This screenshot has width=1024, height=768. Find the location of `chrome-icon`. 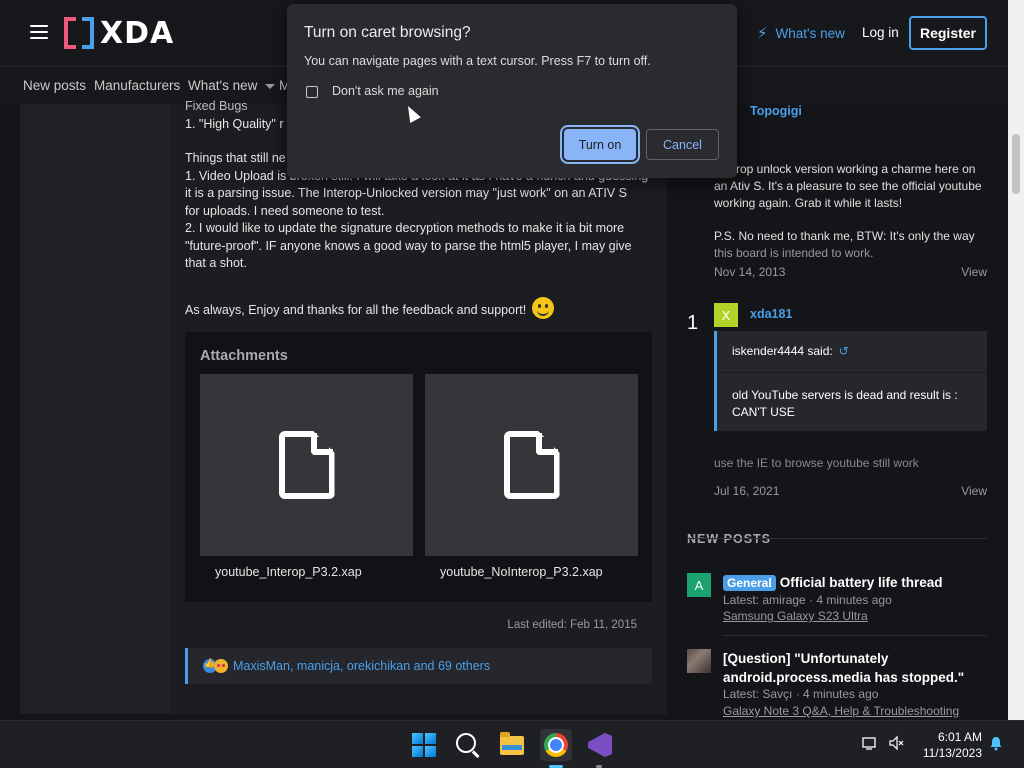

chrome-icon is located at coordinates (556, 745).